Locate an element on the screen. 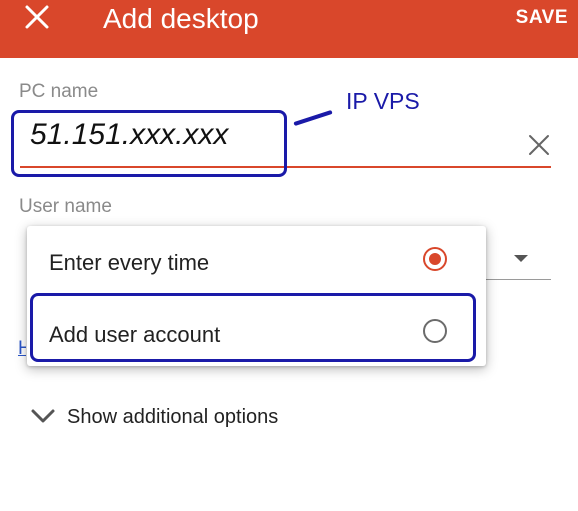  partially-hidden-link: H is located at coordinates (22, 349).